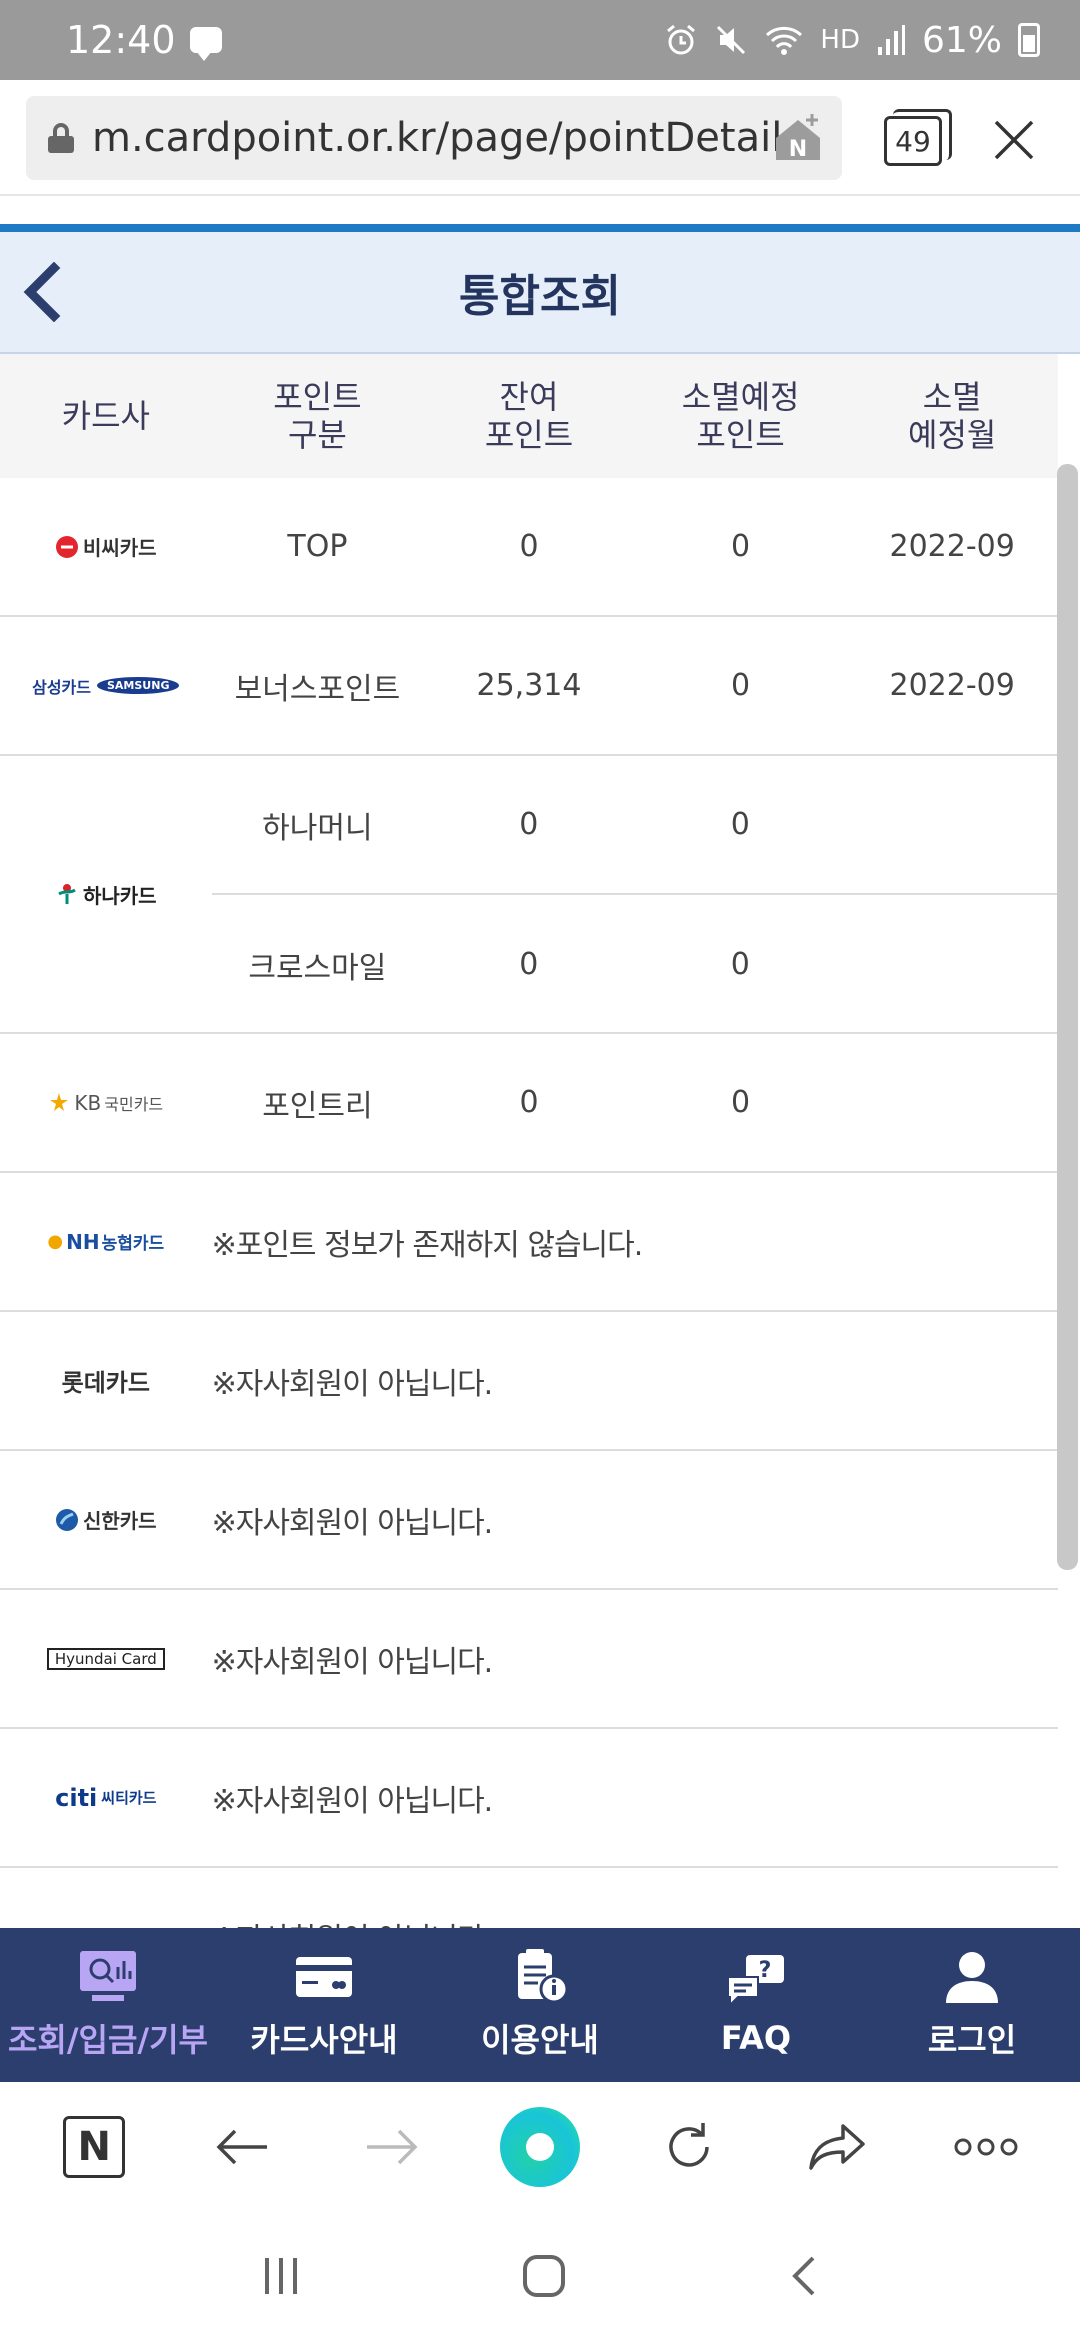 The image size is (1080, 2340). What do you see at coordinates (106, 1242) in the screenshot?
I see `nh-card-logo: ● NH 농협카드` at bounding box center [106, 1242].